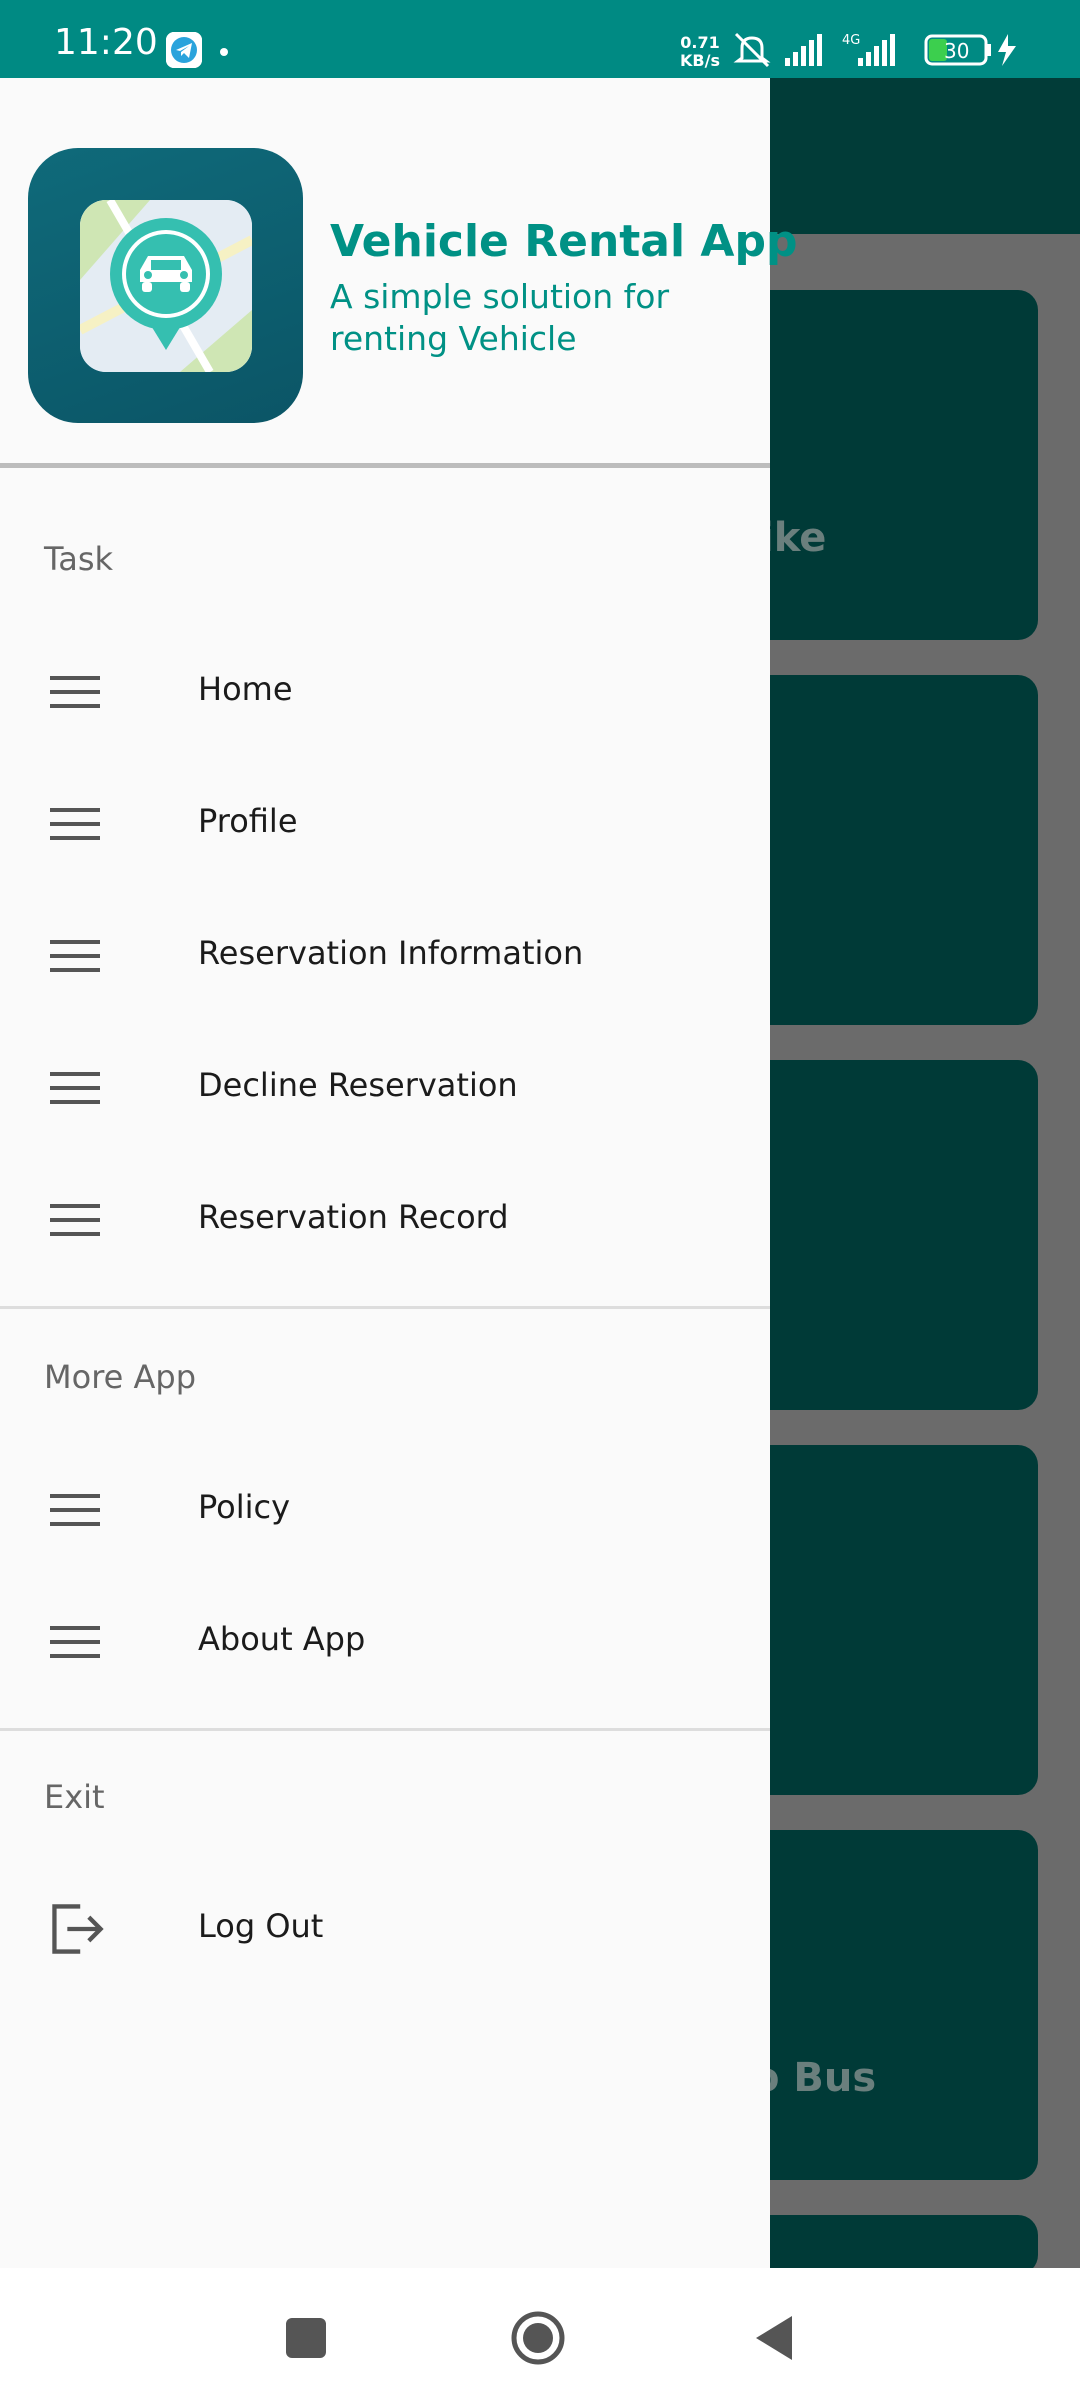 This screenshot has width=1080, height=2400. Describe the element at coordinates (358, 1085) in the screenshot. I see `menu-item-label: Decline Reservation` at that location.